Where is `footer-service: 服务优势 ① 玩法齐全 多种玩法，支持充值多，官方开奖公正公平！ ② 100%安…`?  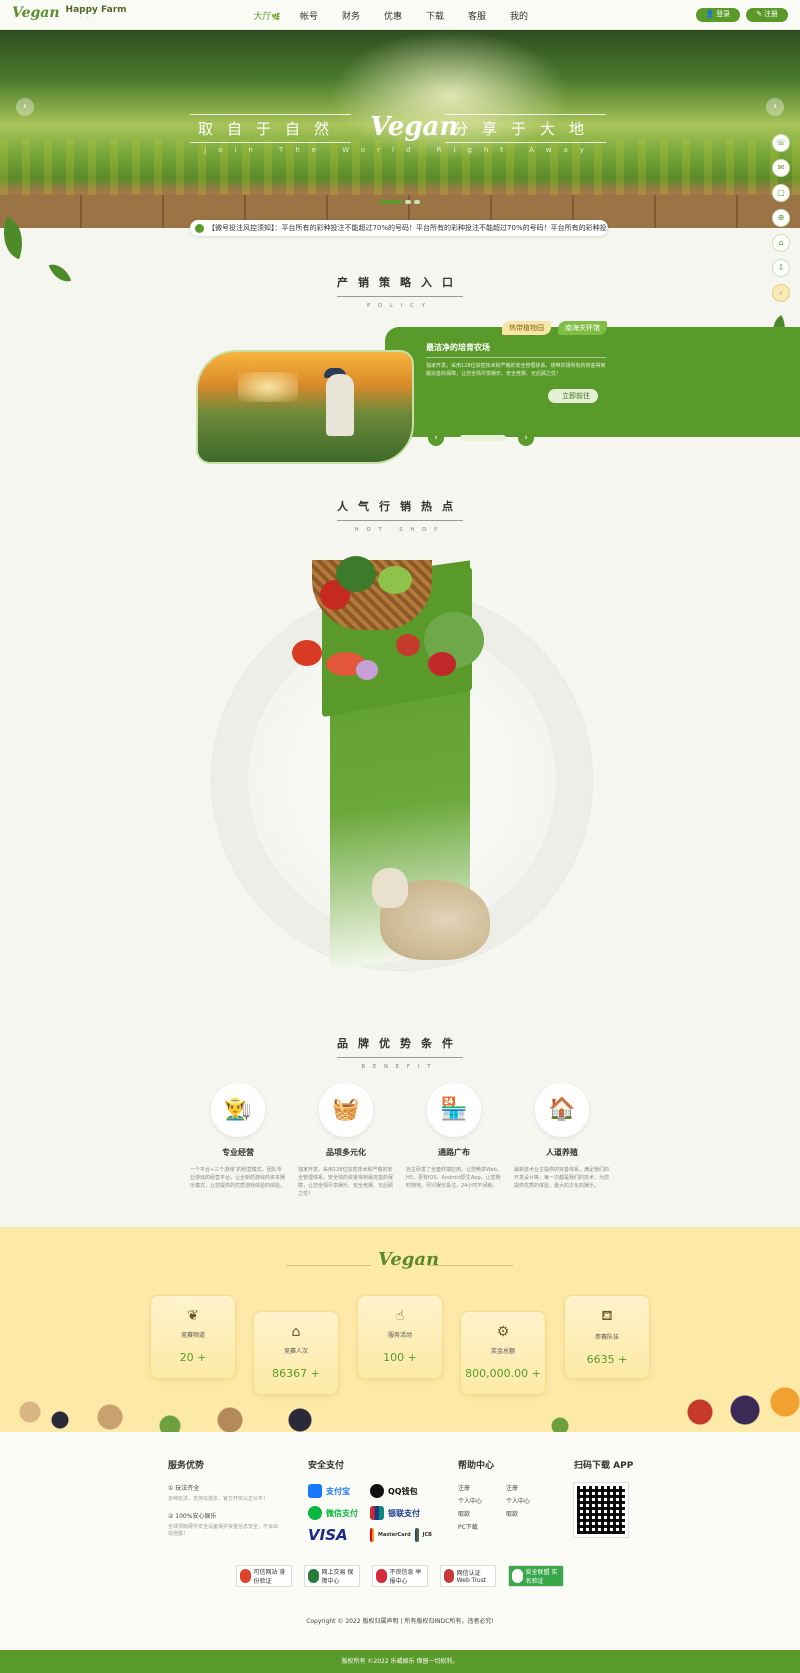 footer-service: 服务优势 ① 玩法齐全 多种玩法，支持充值多，官方开奖公正公平！ ② 100%安… is located at coordinates (223, 1502).